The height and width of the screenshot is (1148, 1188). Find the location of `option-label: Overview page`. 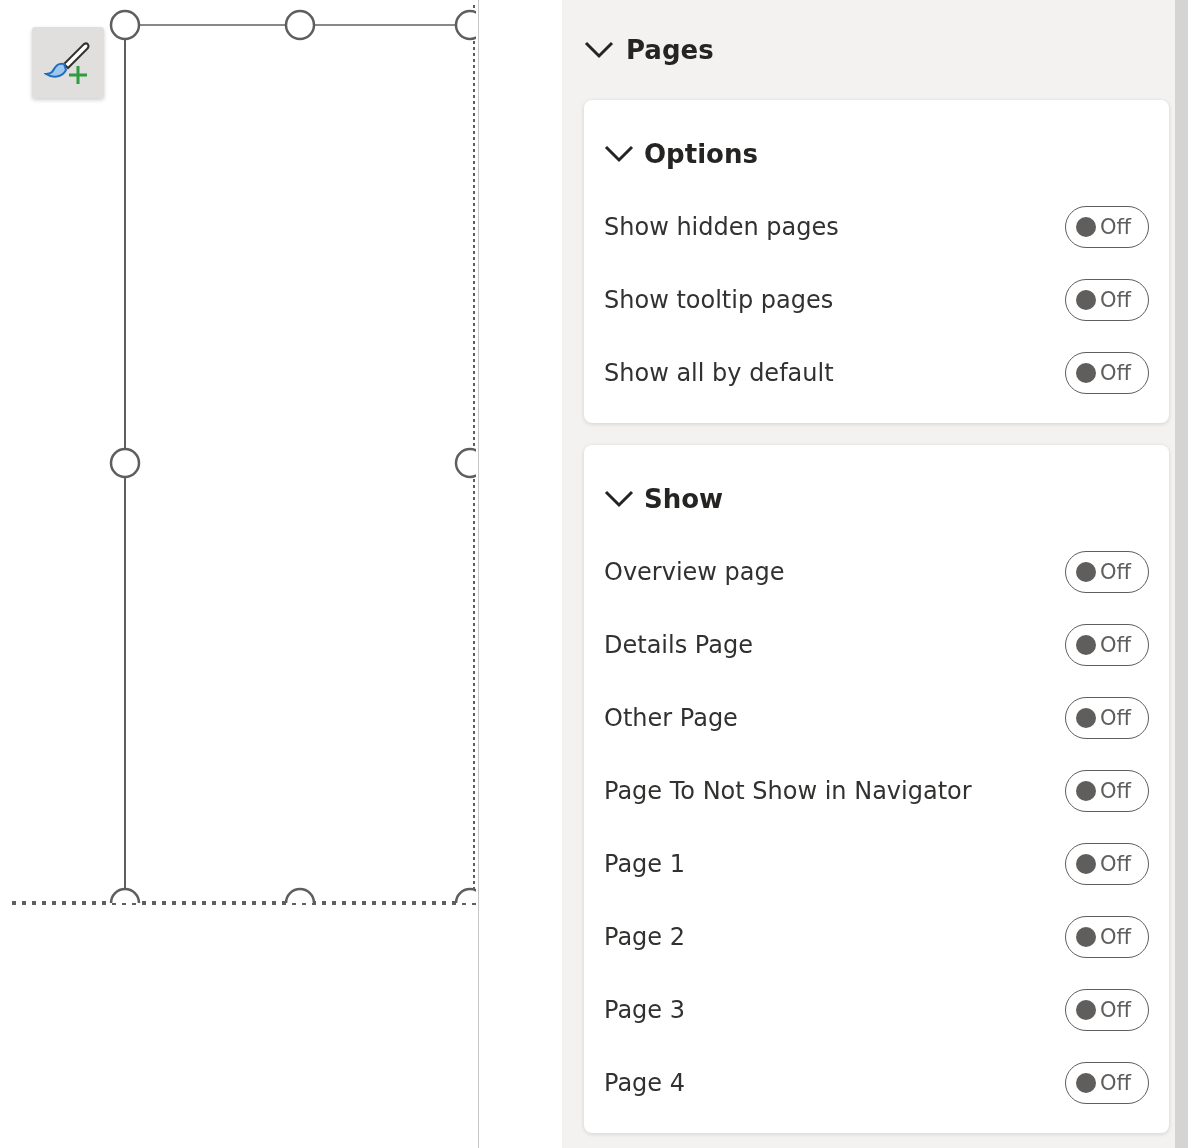

option-label: Overview page is located at coordinates (694, 571).